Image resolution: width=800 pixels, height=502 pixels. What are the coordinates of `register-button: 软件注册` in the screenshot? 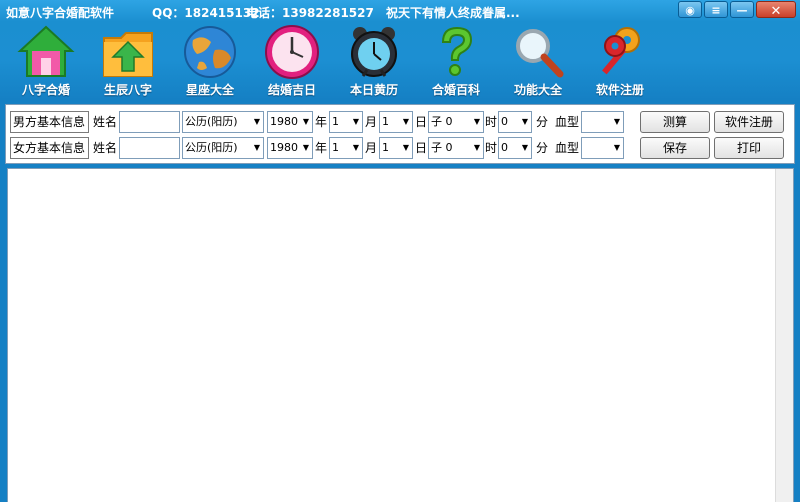 It's located at (749, 122).